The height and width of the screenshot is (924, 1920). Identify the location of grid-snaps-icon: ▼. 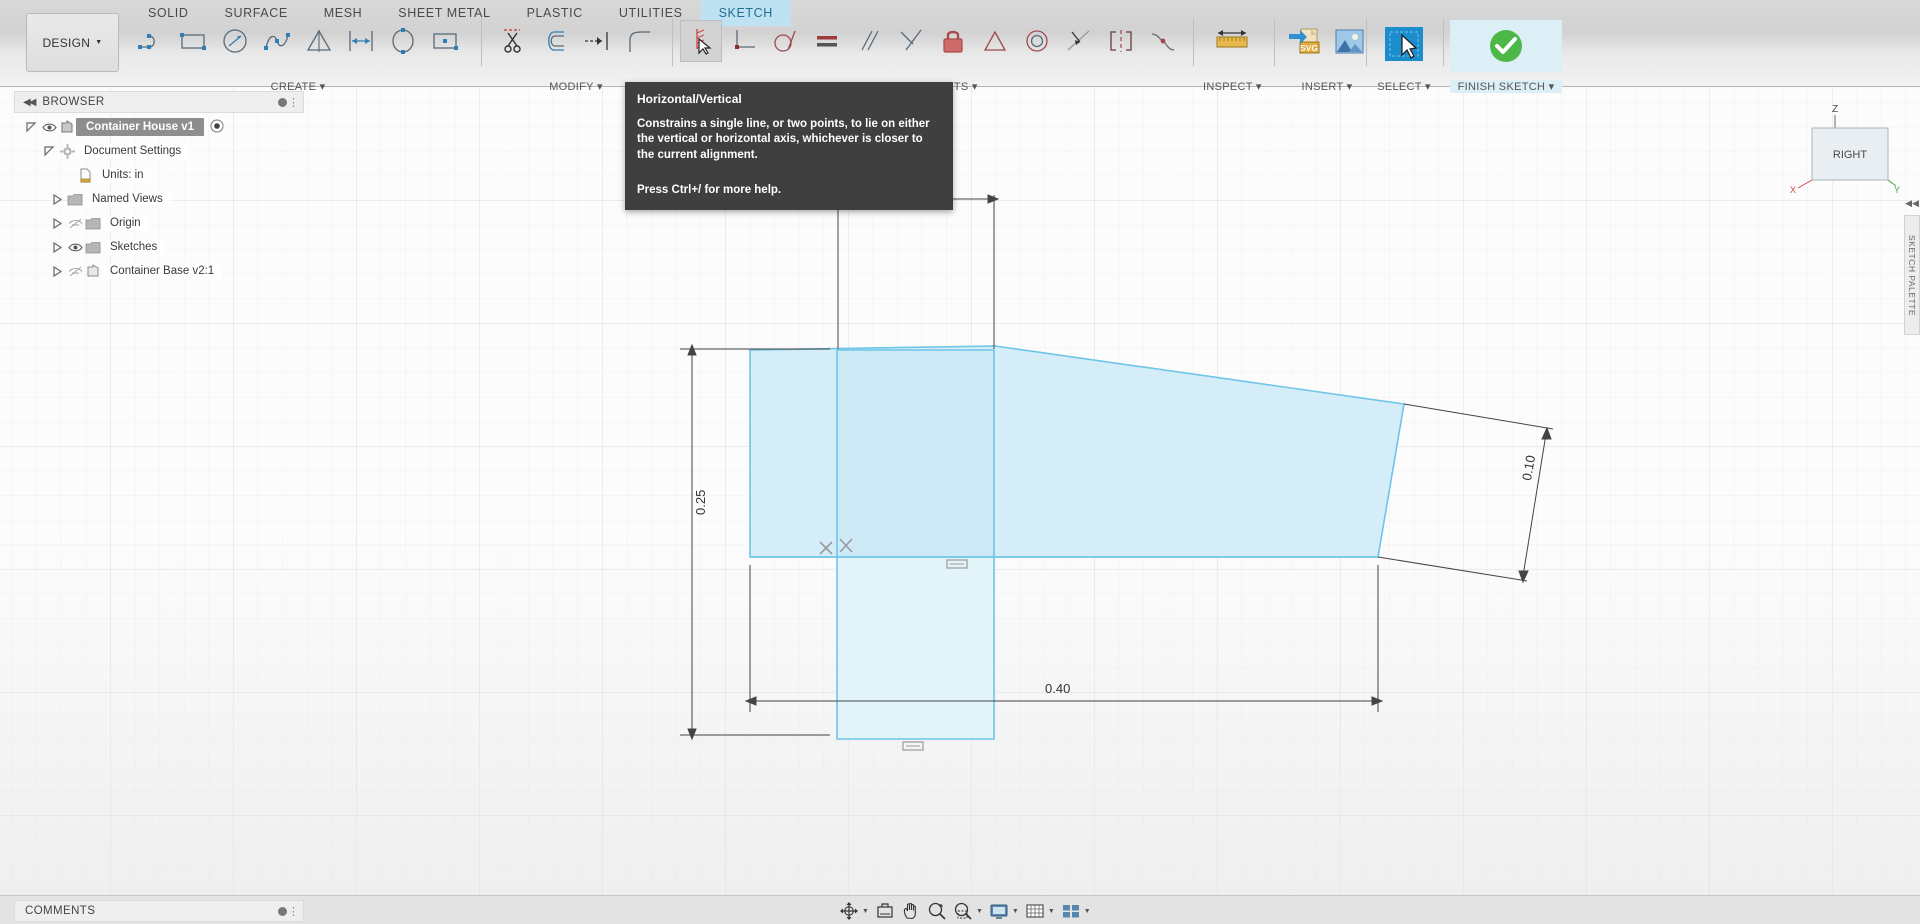
(1040, 911).